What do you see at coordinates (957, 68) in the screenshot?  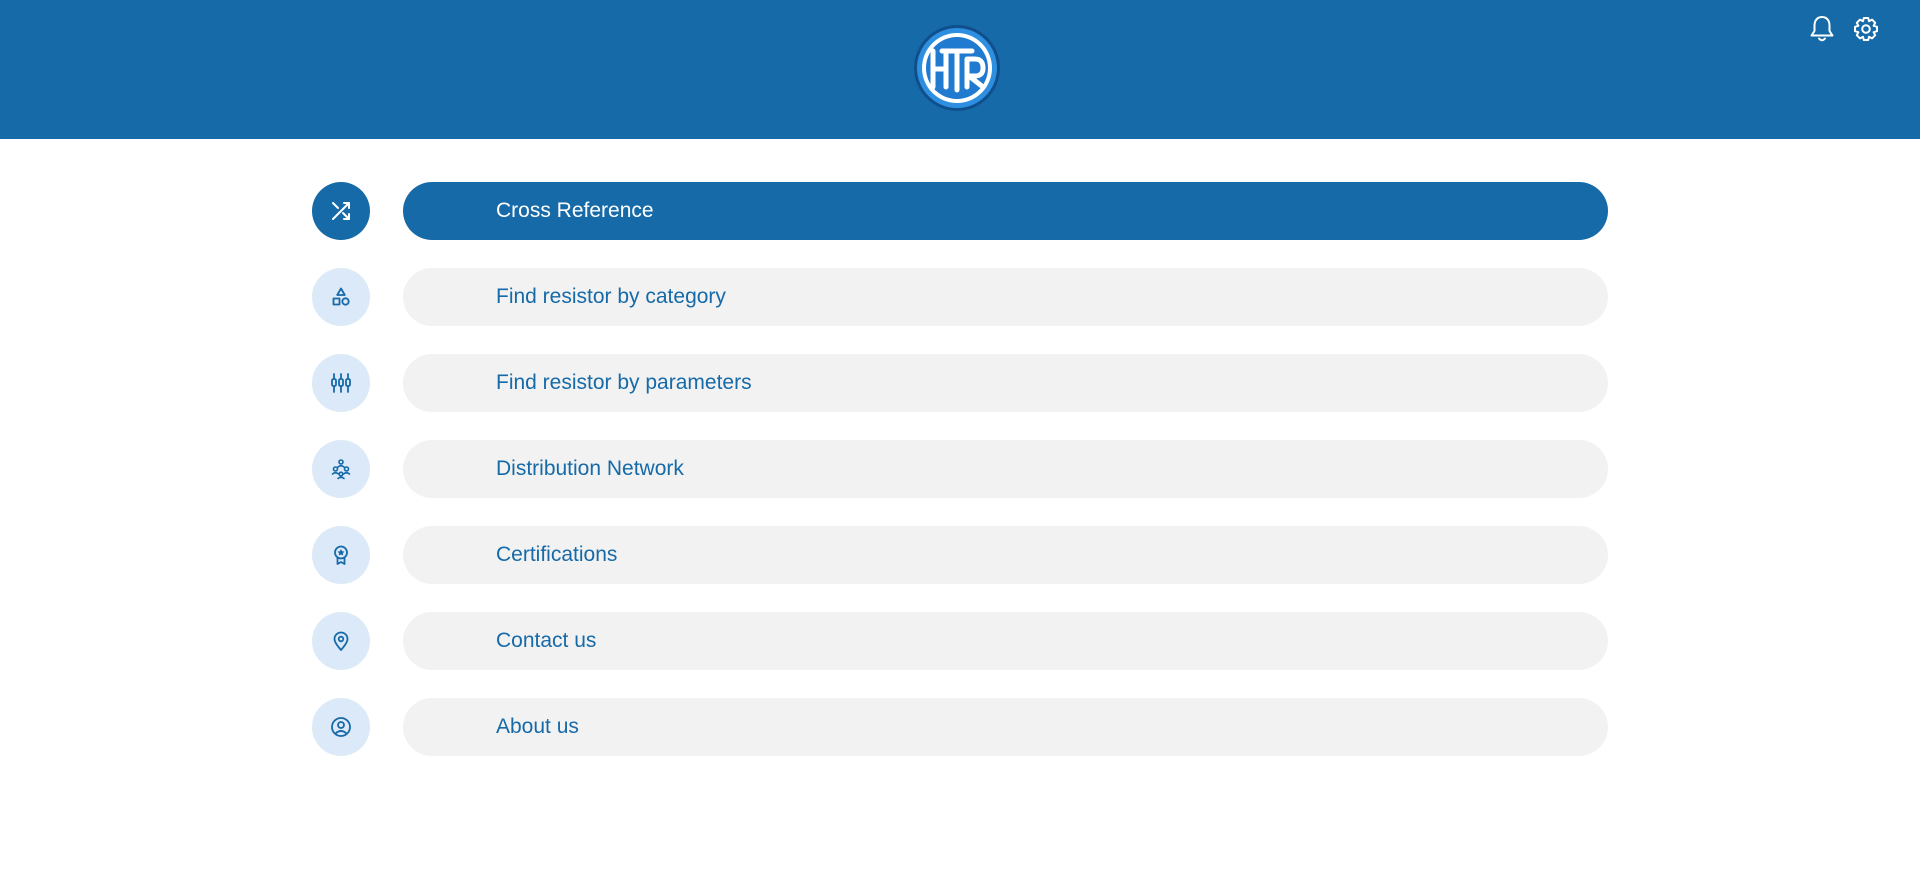 I see `htr-logo` at bounding box center [957, 68].